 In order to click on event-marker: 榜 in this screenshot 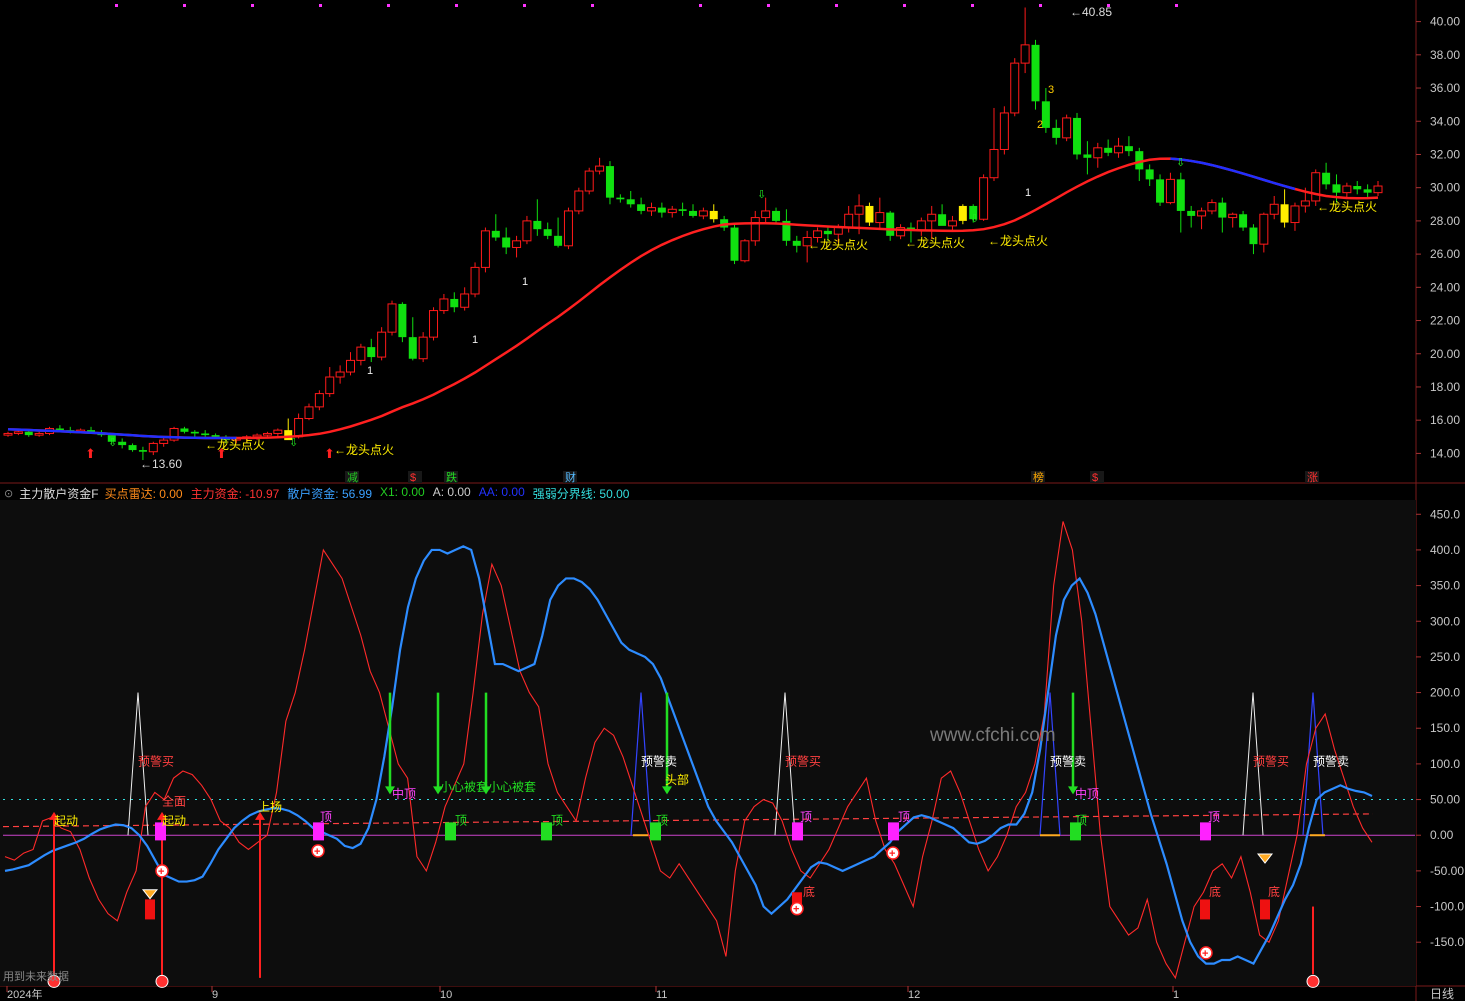, I will do `click(1038, 477)`.